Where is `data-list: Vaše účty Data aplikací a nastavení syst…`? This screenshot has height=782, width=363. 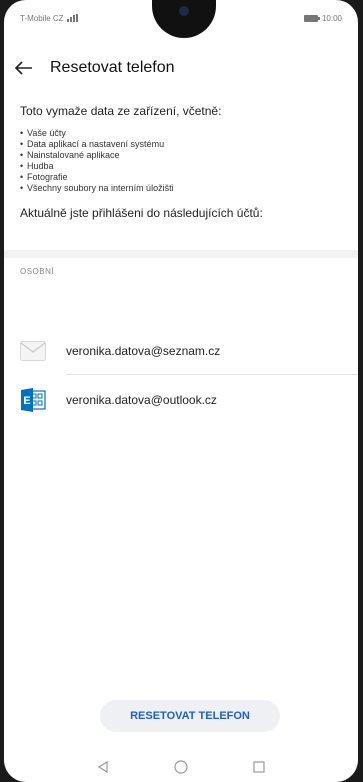 data-list: Vaše účty Data aplikací a nastavení syst… is located at coordinates (181, 161).